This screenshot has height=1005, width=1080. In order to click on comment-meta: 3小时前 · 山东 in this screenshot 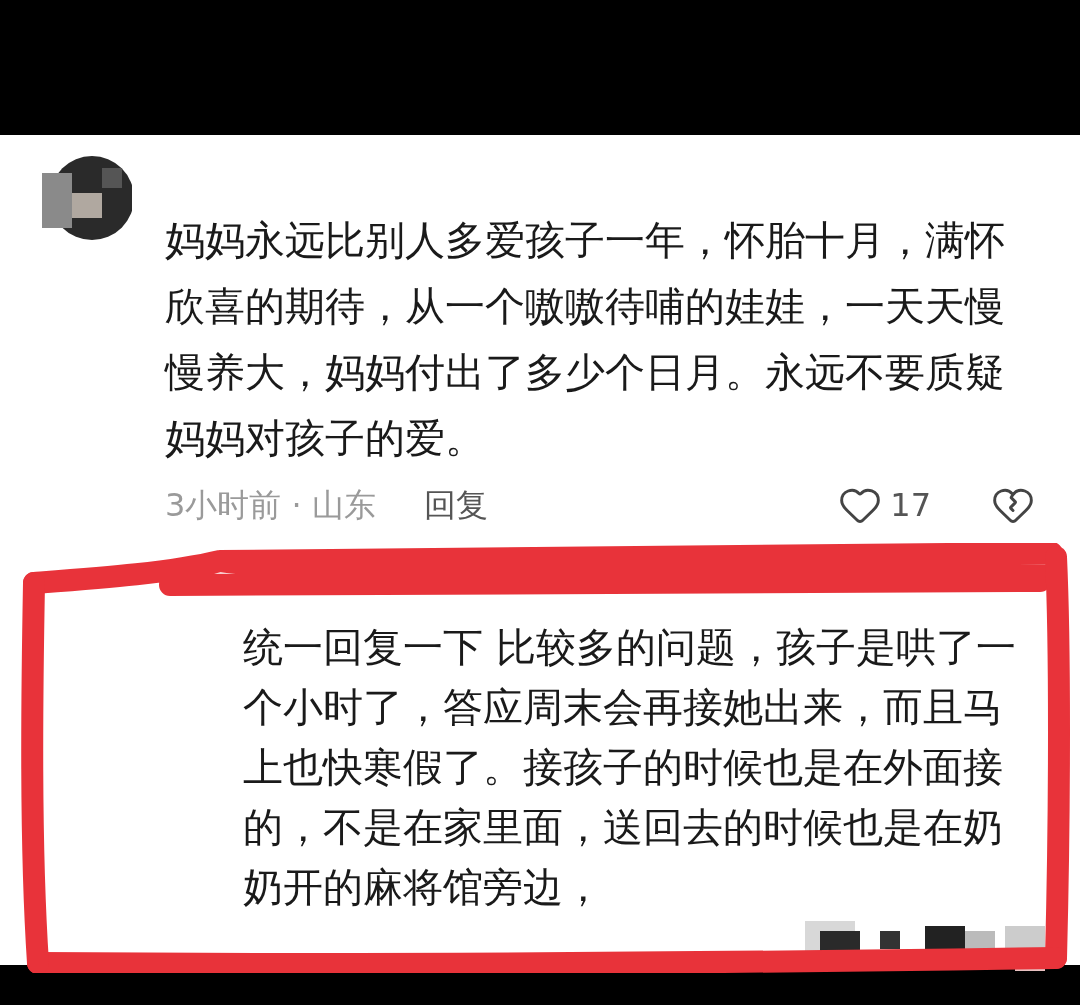, I will do `click(270, 505)`.